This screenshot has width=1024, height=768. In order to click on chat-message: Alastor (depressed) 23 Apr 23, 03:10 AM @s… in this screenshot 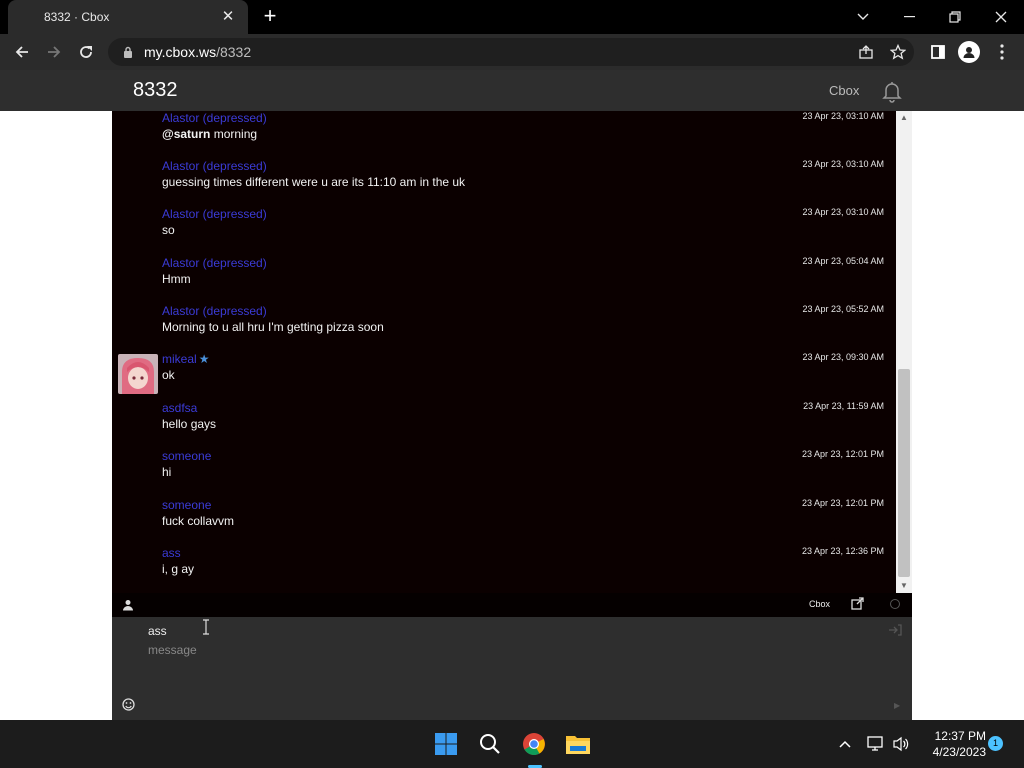, I will do `click(504, 135)`.